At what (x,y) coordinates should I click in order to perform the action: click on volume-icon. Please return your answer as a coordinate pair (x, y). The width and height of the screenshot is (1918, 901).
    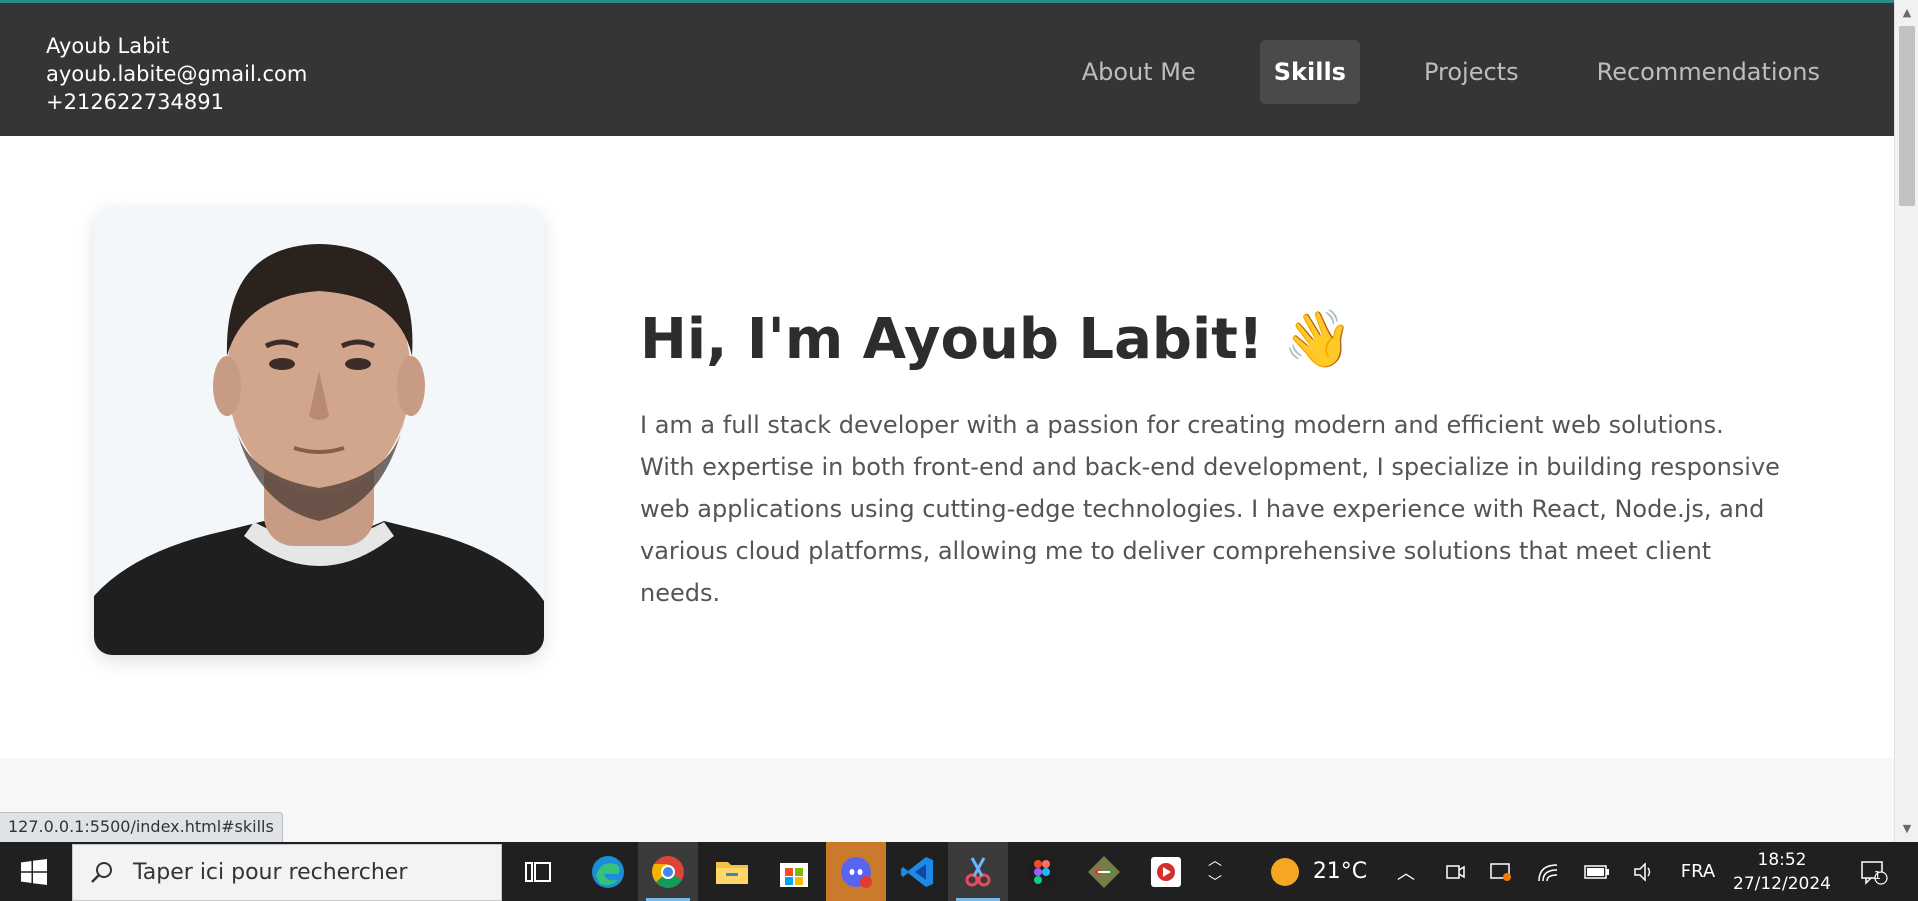
    Looking at the image, I should click on (1645, 871).